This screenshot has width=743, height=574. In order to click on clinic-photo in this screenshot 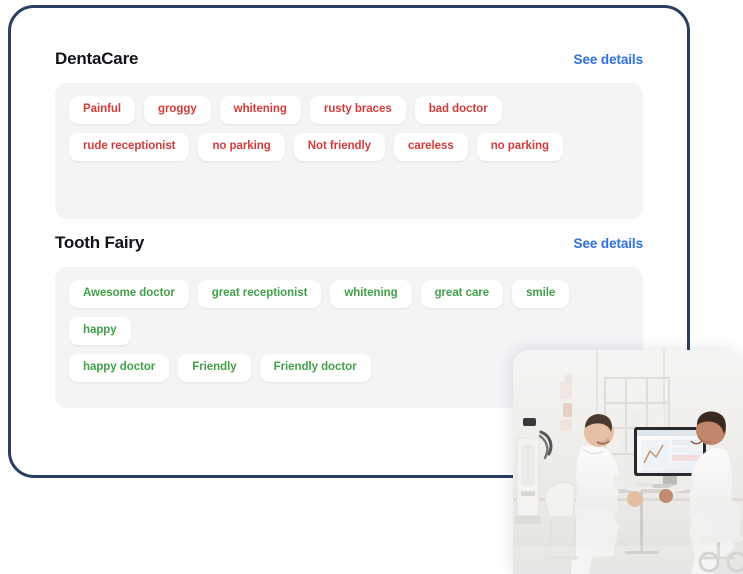, I will do `click(628, 462)`.